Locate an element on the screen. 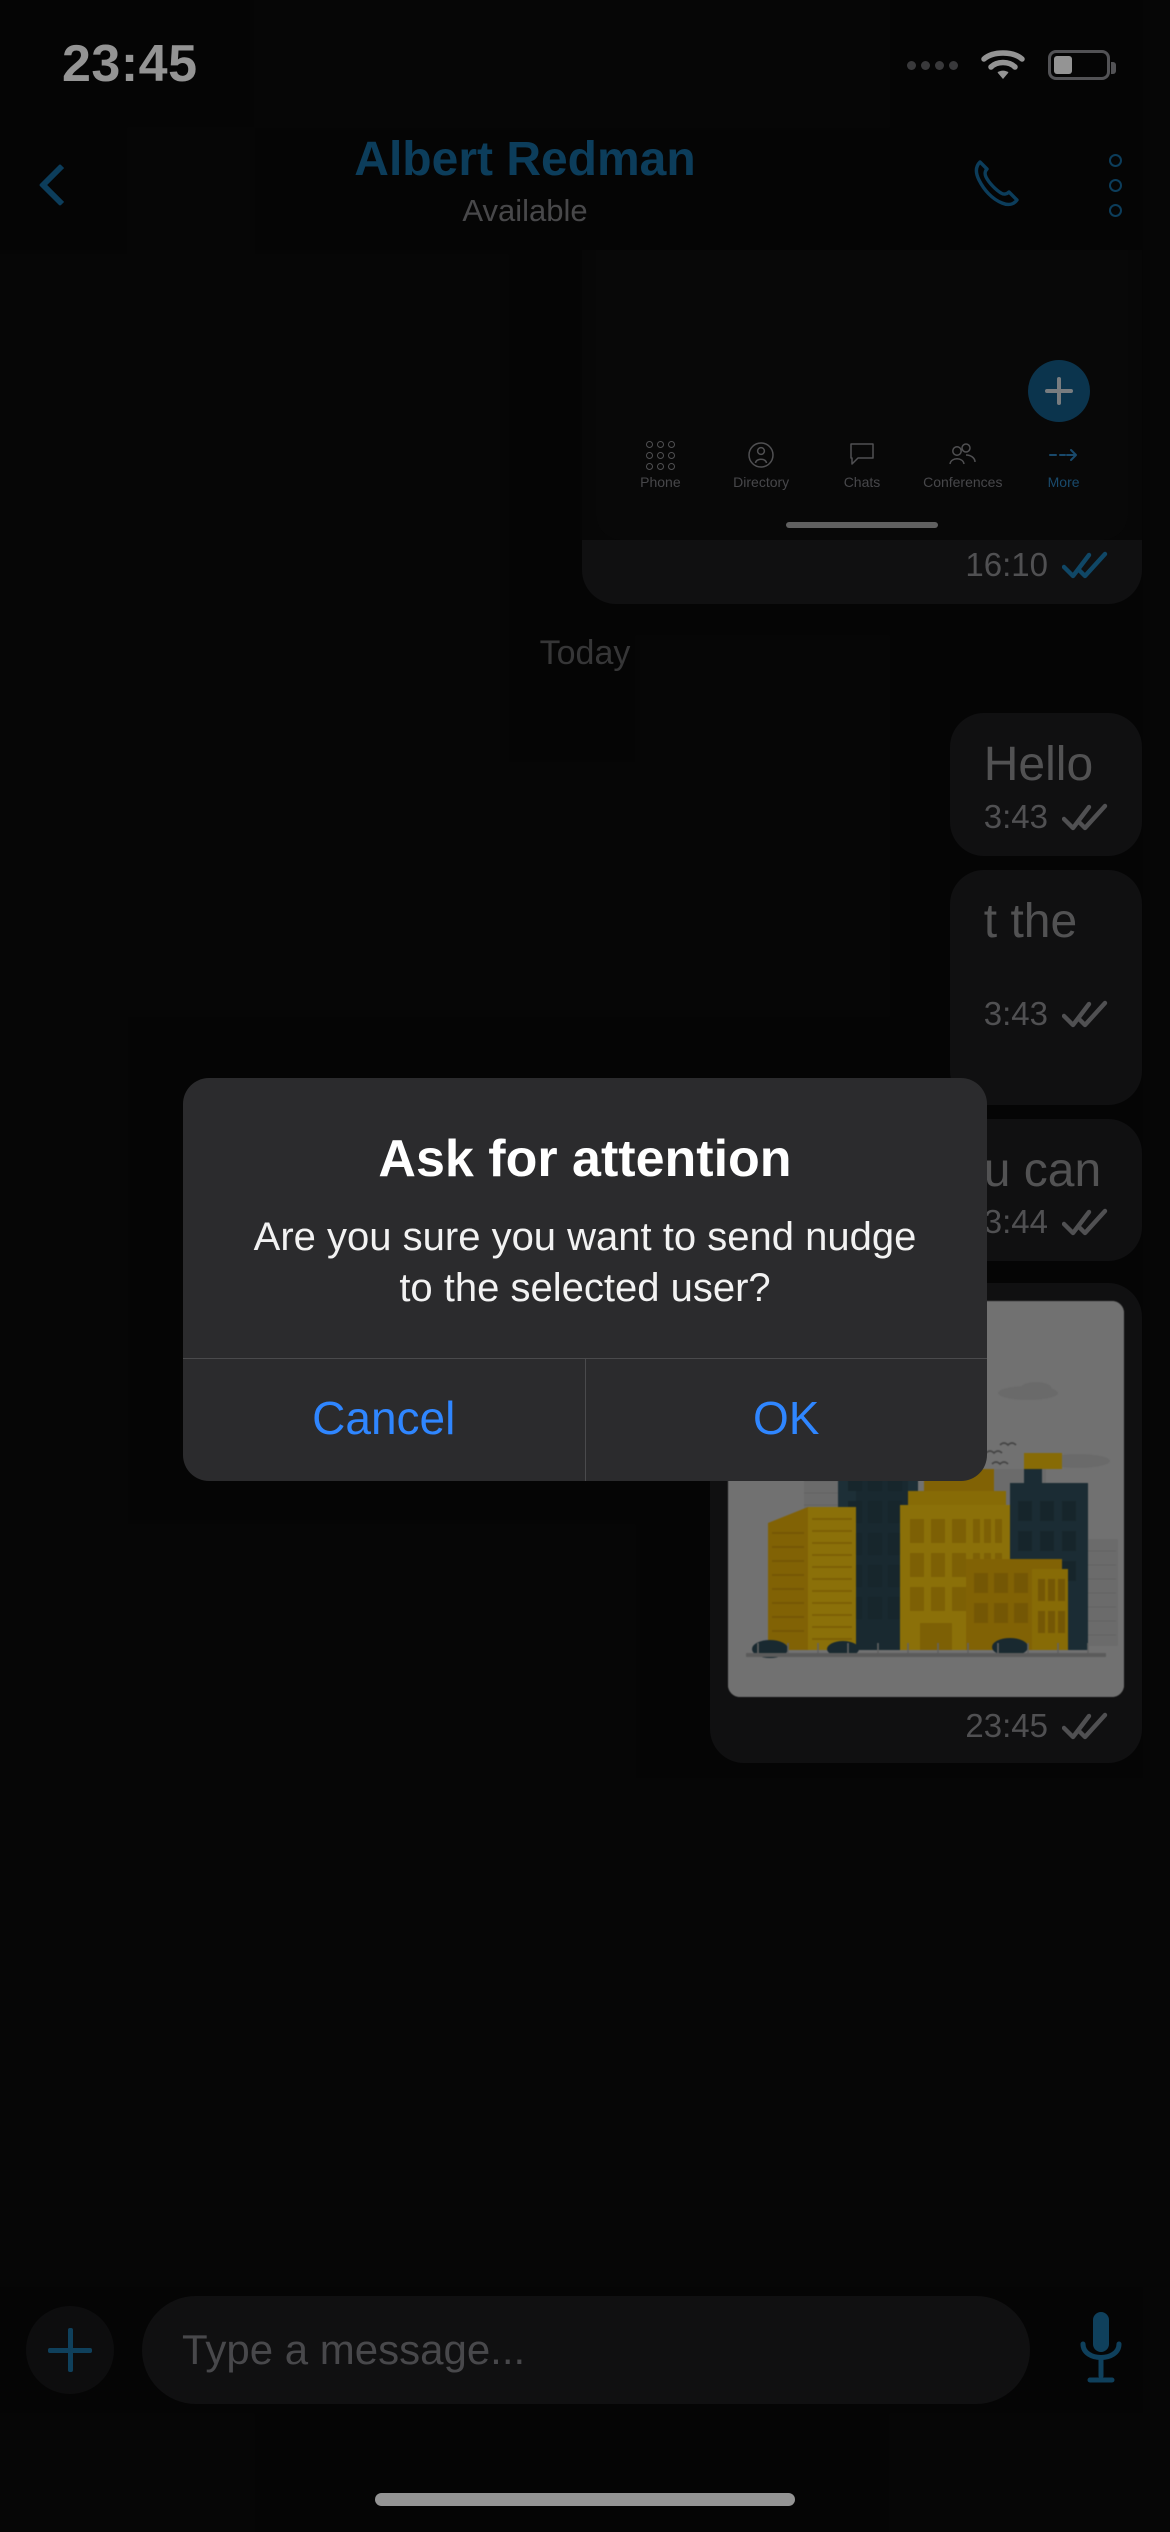 The height and width of the screenshot is (2532, 1170). alert-title: Ask for attention is located at coordinates (585, 1159).